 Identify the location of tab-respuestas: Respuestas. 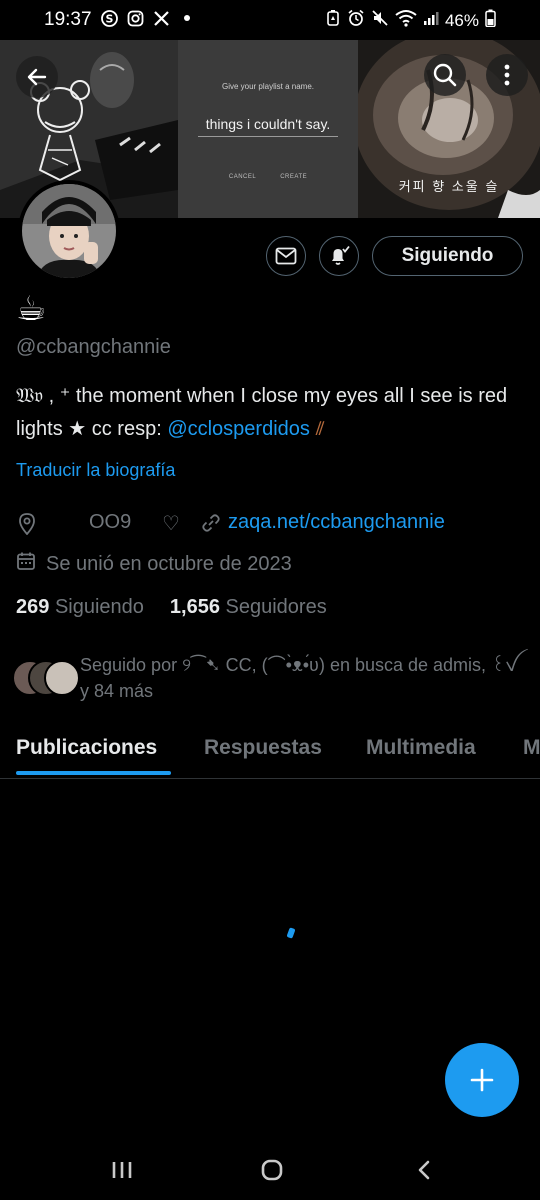
(263, 748).